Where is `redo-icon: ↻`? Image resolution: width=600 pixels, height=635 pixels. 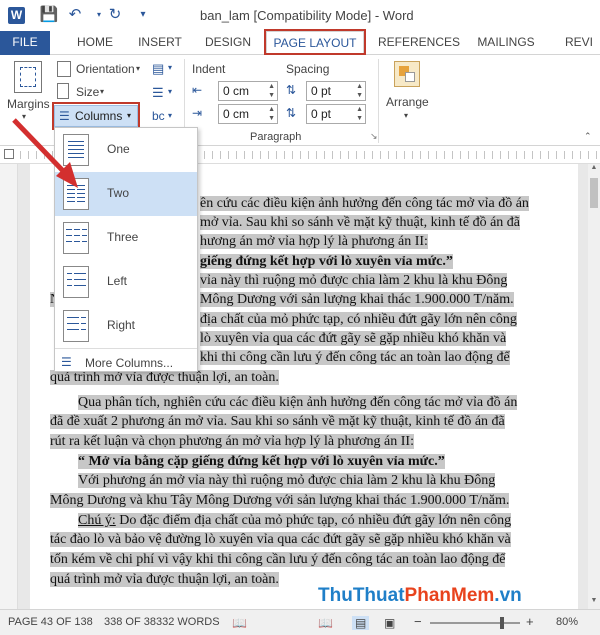 redo-icon: ↻ is located at coordinates (115, 15).